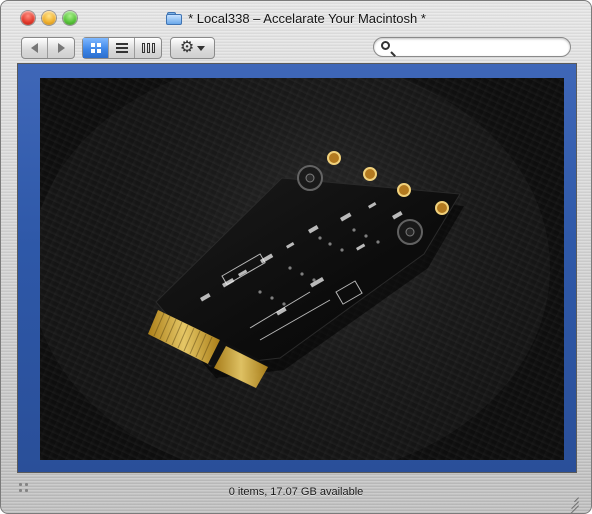 The image size is (592, 514). I want to click on view-mode-buttons, so click(122, 48).